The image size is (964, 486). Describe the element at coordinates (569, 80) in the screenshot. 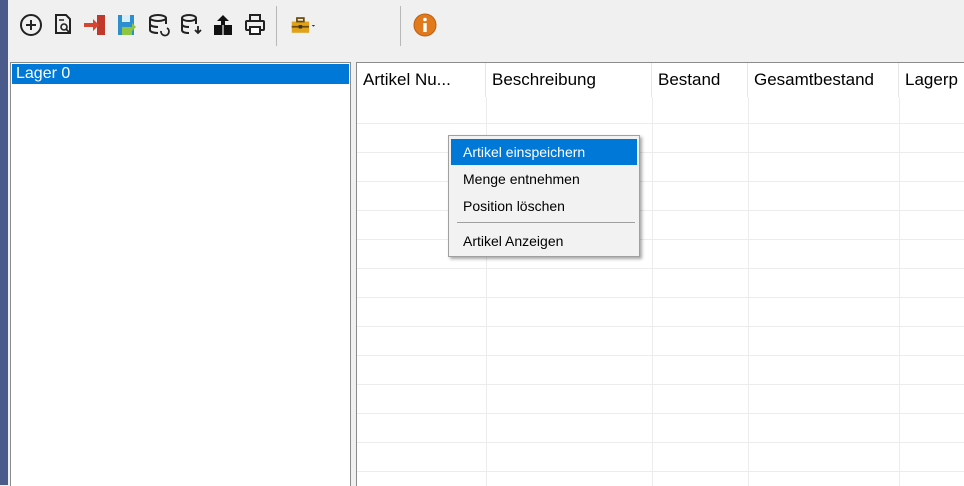

I see `column-header-beschreibung: Beschreibung` at that location.